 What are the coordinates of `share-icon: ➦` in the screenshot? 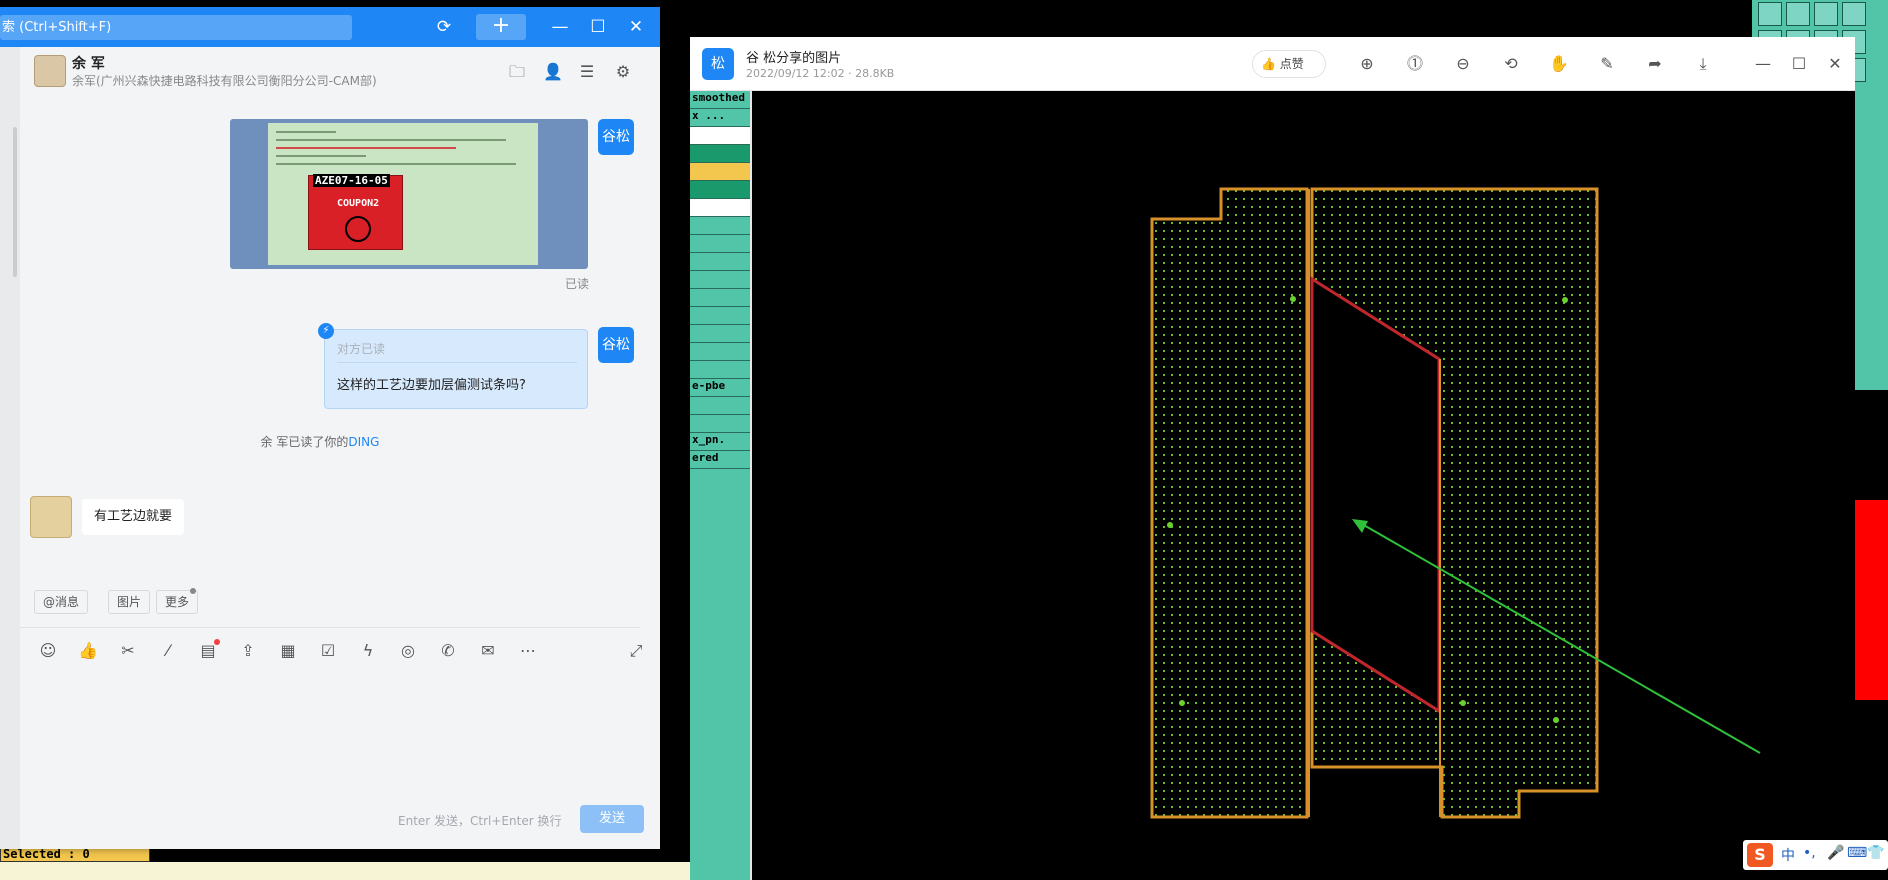 It's located at (1655, 64).